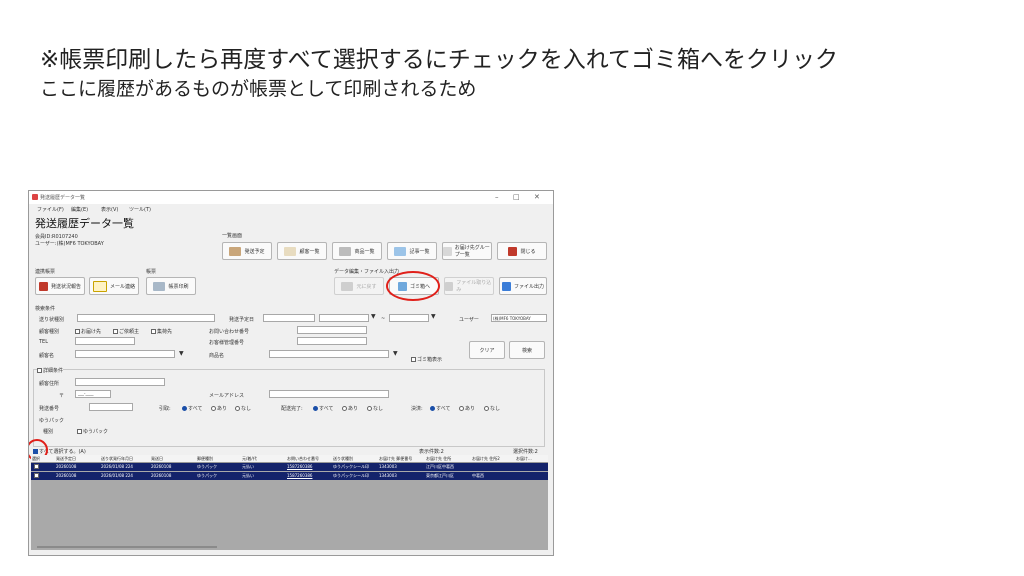  What do you see at coordinates (205, 459) in the screenshot?
I see `col-header: 郵便種別` at bounding box center [205, 459].